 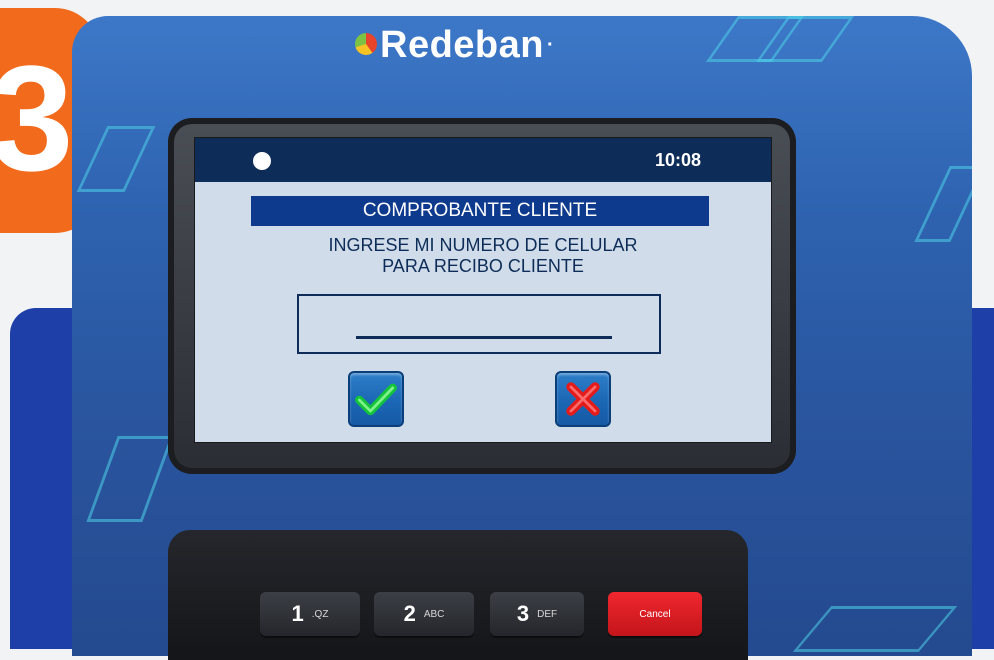 I want to click on key-3: 3 DEF, so click(x=537, y=614).